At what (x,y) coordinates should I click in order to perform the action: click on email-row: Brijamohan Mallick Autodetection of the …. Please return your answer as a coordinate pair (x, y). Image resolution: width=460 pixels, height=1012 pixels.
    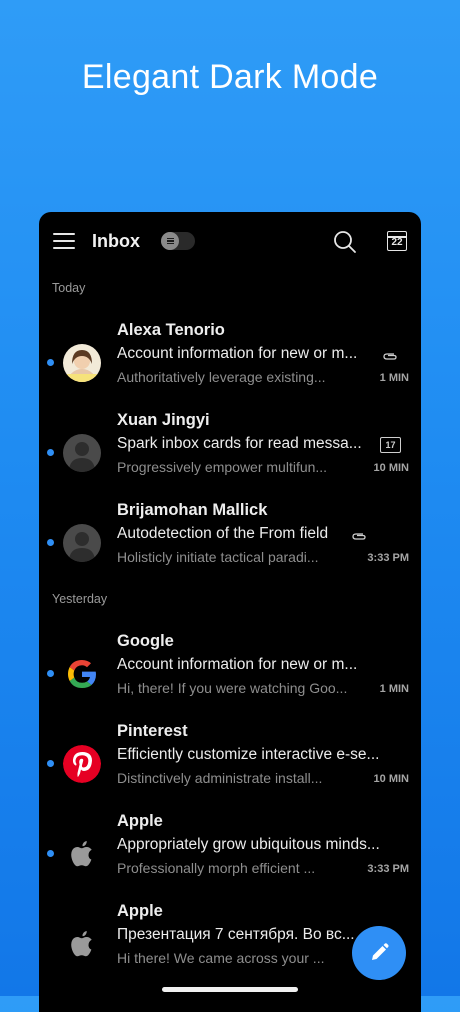
    Looking at the image, I should click on (230, 545).